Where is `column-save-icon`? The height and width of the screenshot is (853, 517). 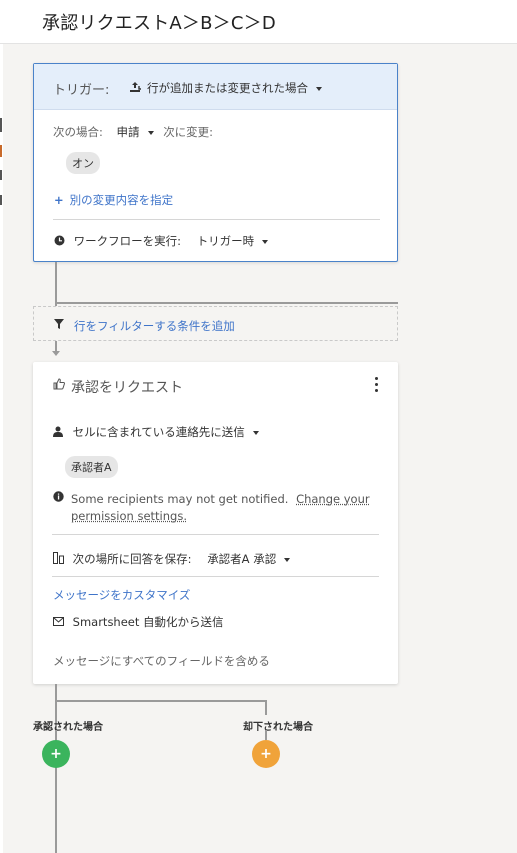
column-save-icon is located at coordinates (58, 558).